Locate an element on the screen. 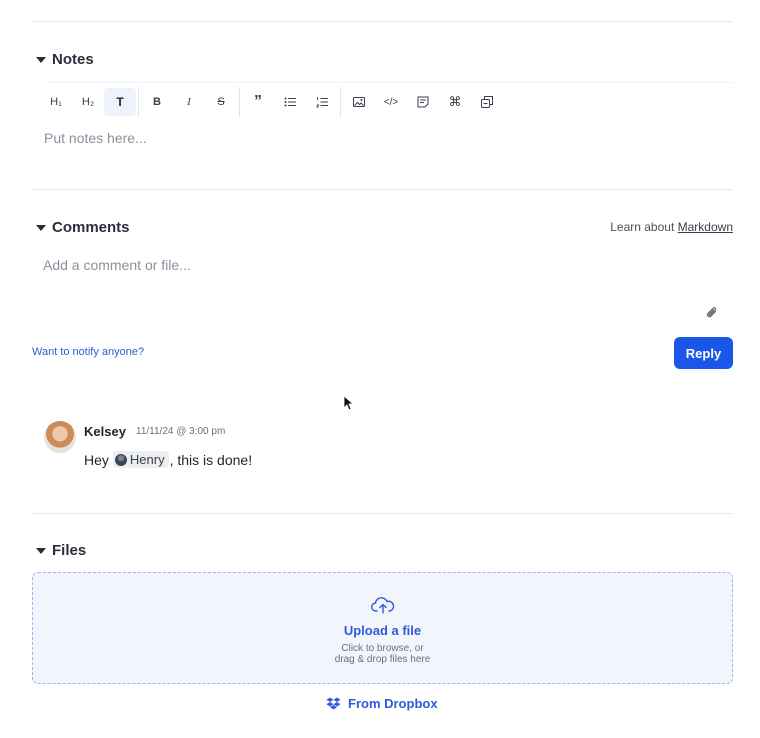  notes-toolbar: H₁ H₂ T B I S ” </> ⌘ is located at coordinates (271, 102).